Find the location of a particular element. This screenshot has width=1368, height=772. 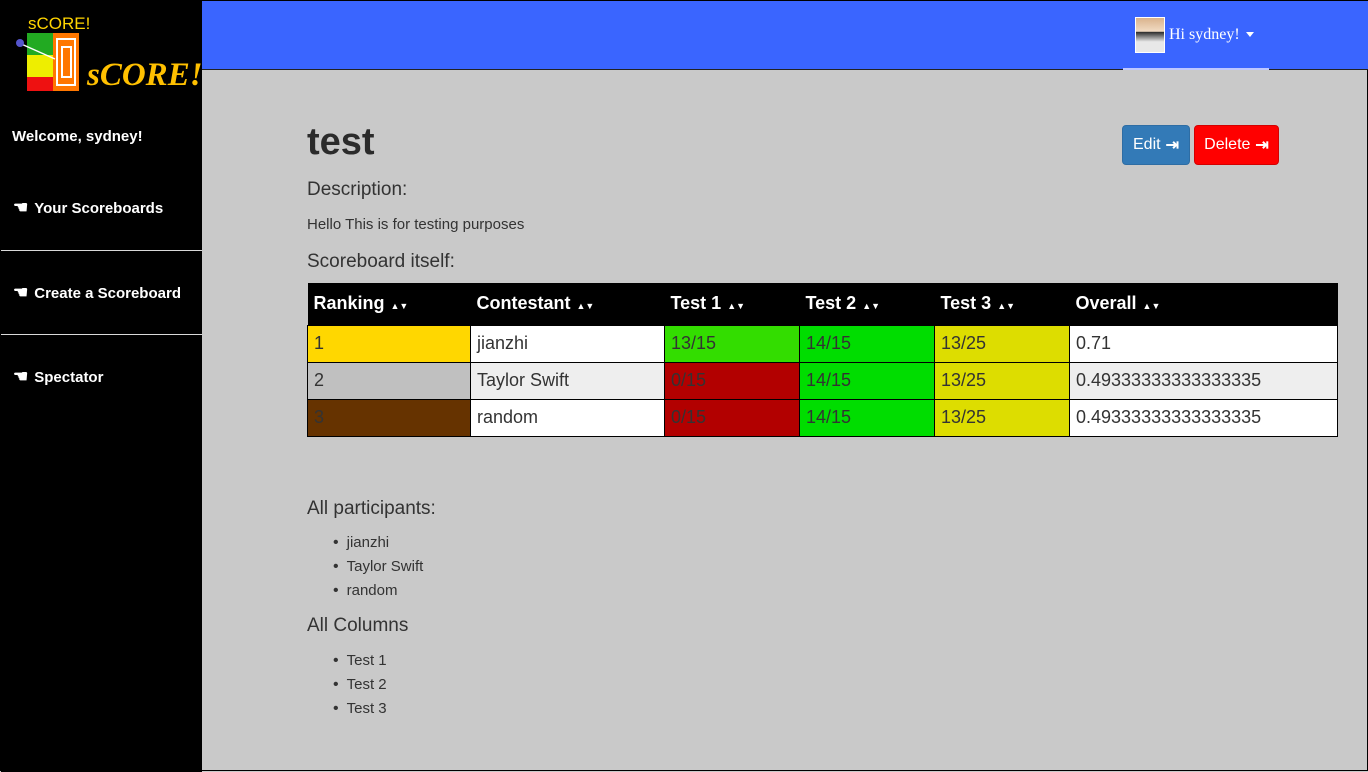

sidebar-item-spectator: ☛ Spectator is located at coordinates (101, 377).